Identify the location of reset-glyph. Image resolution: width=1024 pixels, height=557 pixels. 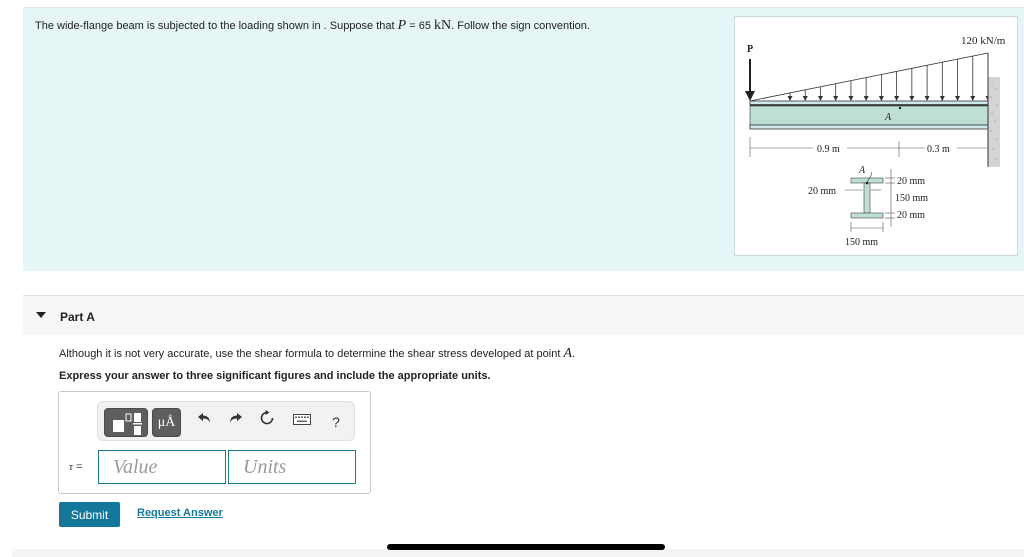
(267, 417).